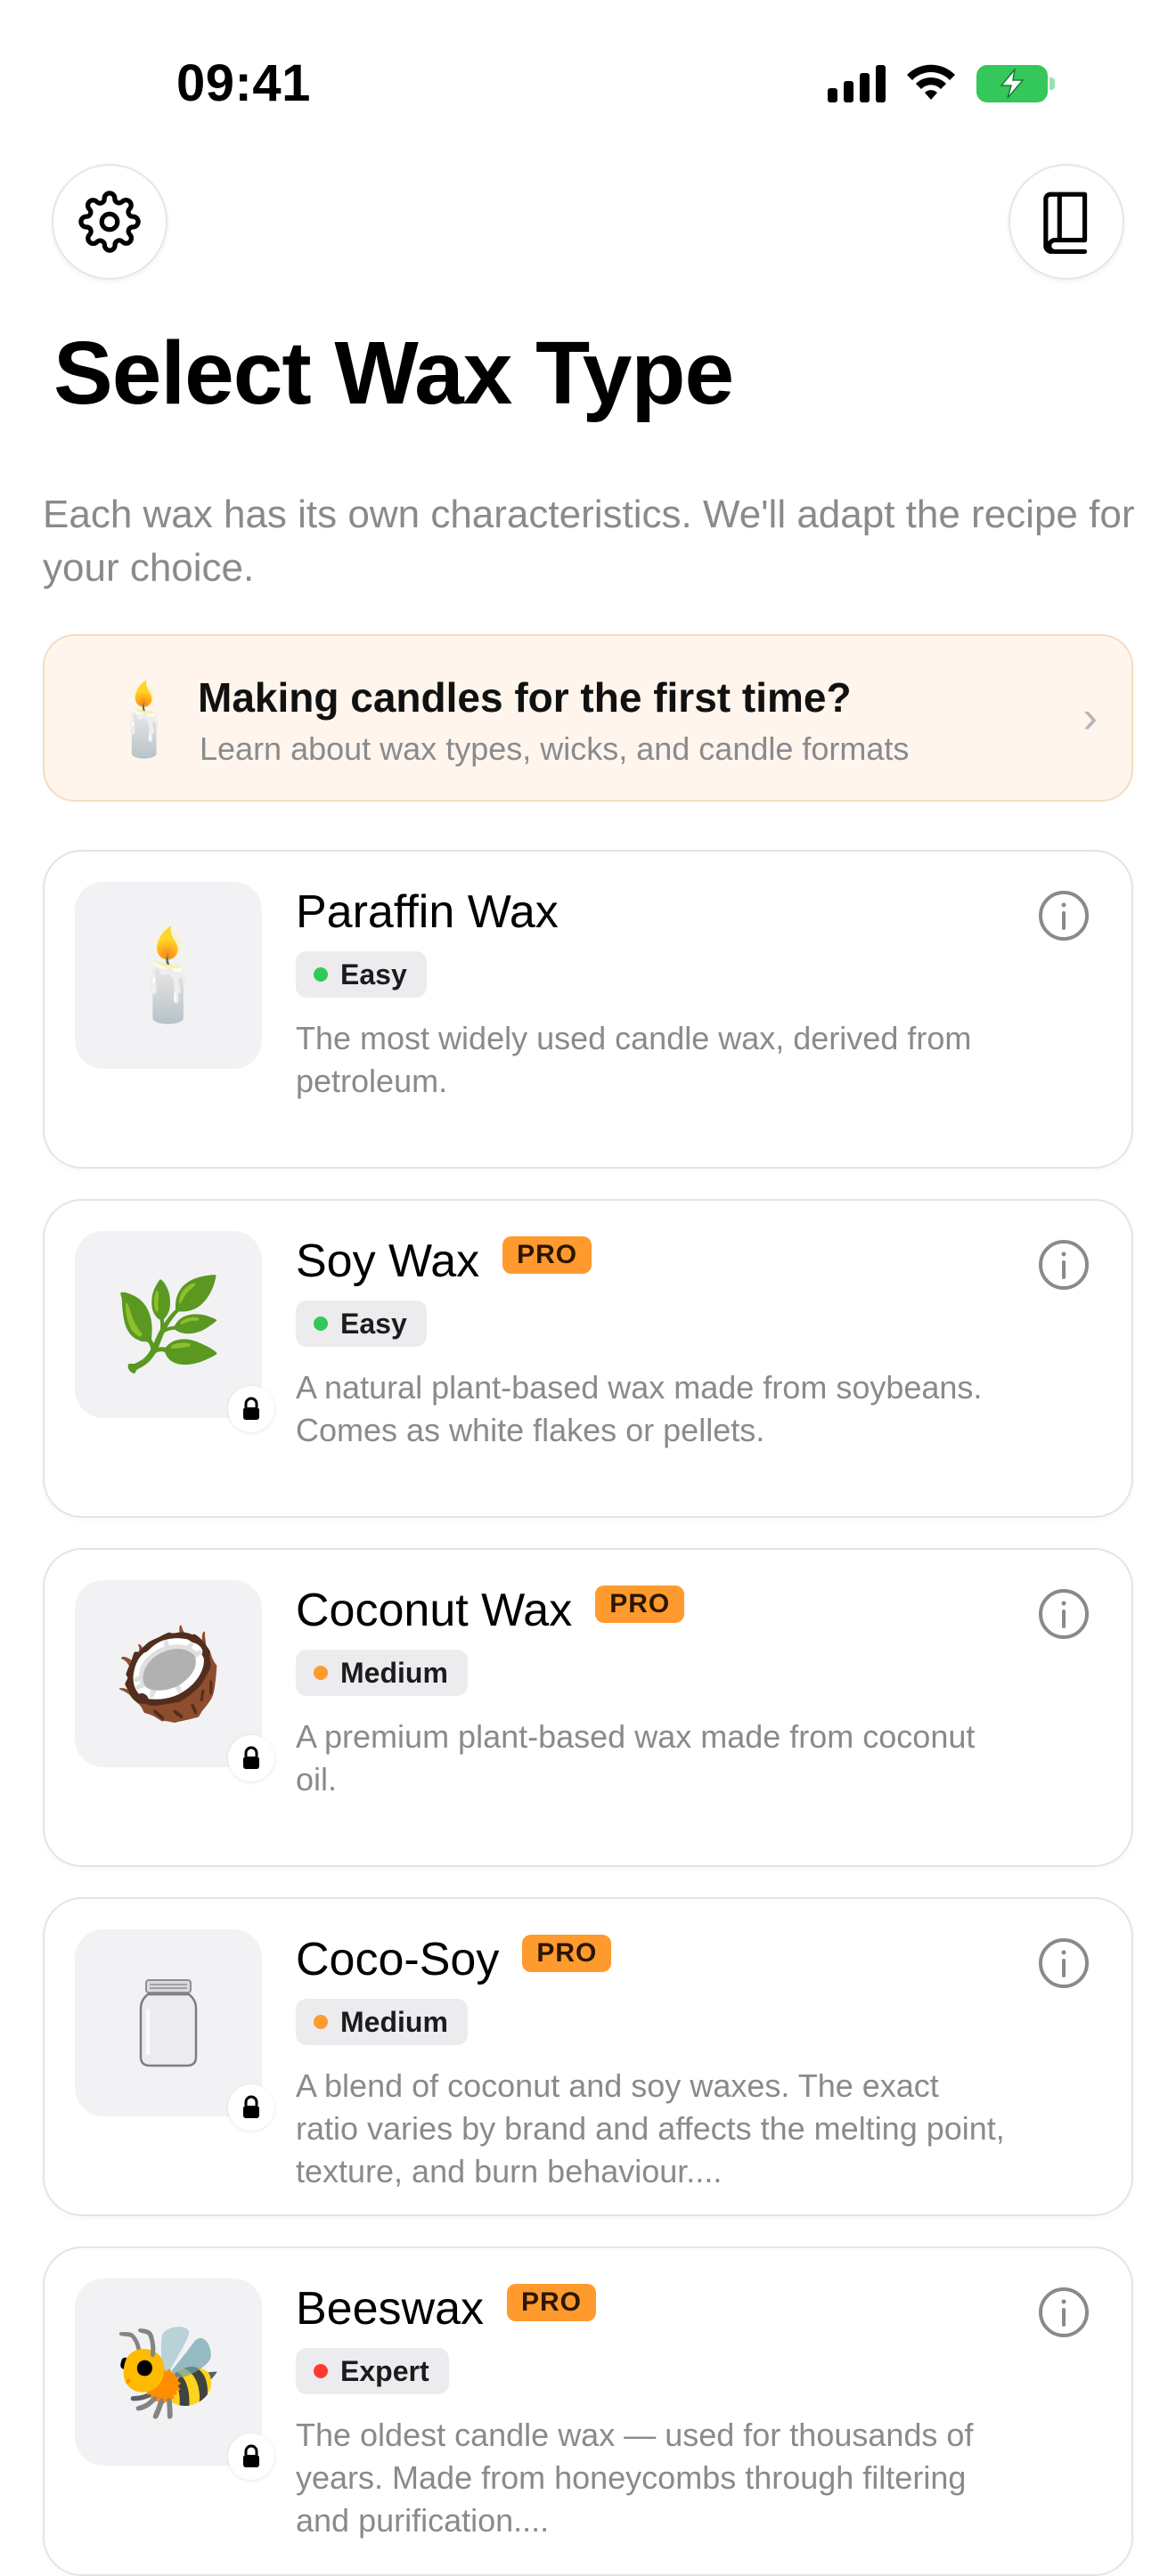  I want to click on book-icon, so click(1065, 223).